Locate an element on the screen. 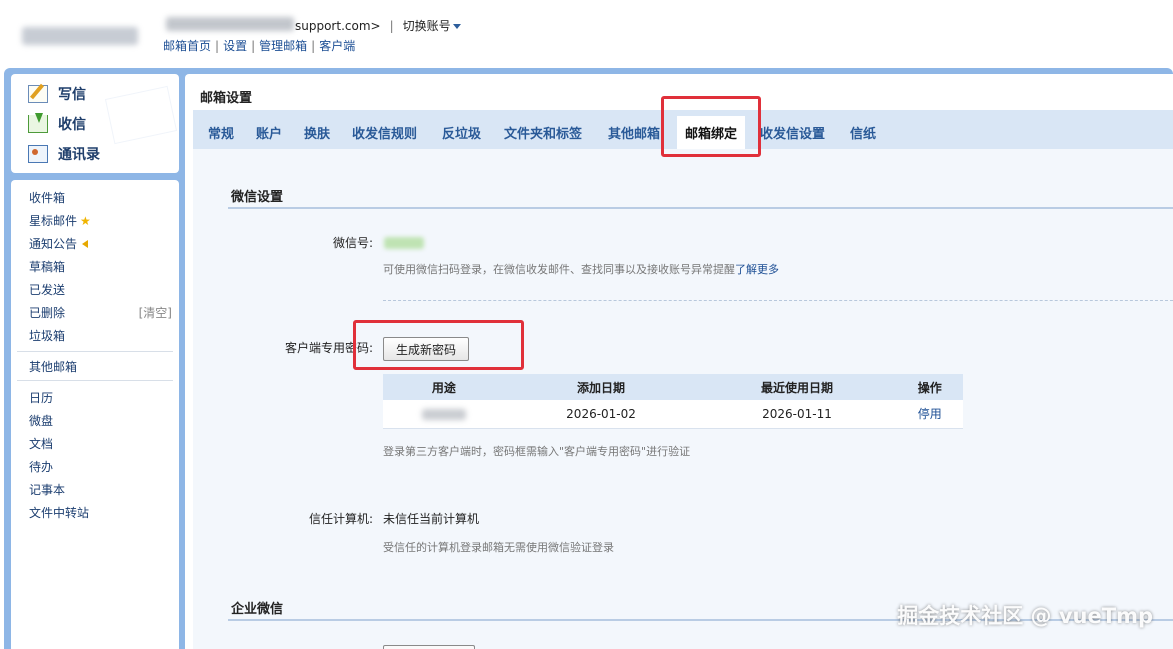  sidebar-item-sent: 已发送 is located at coordinates (47, 289).